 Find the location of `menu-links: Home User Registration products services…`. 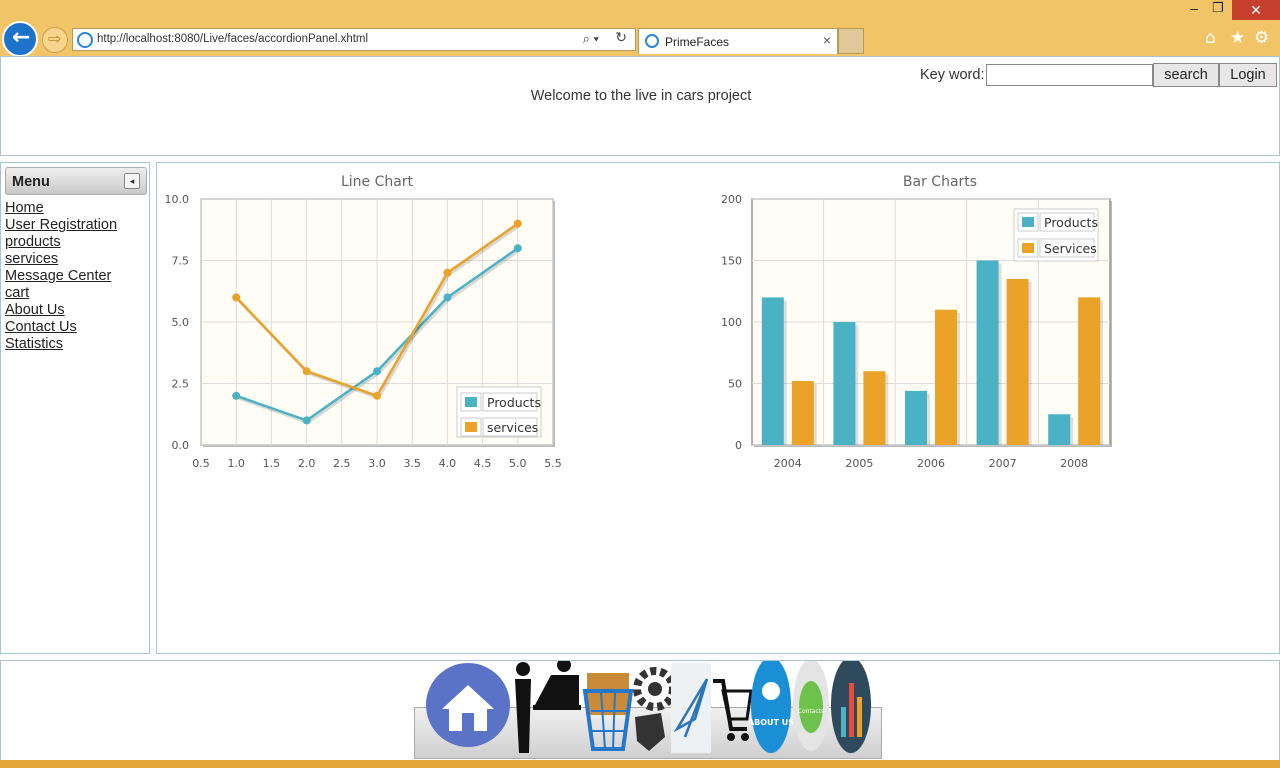

menu-links: Home User Registration products services… is located at coordinates (61, 276).